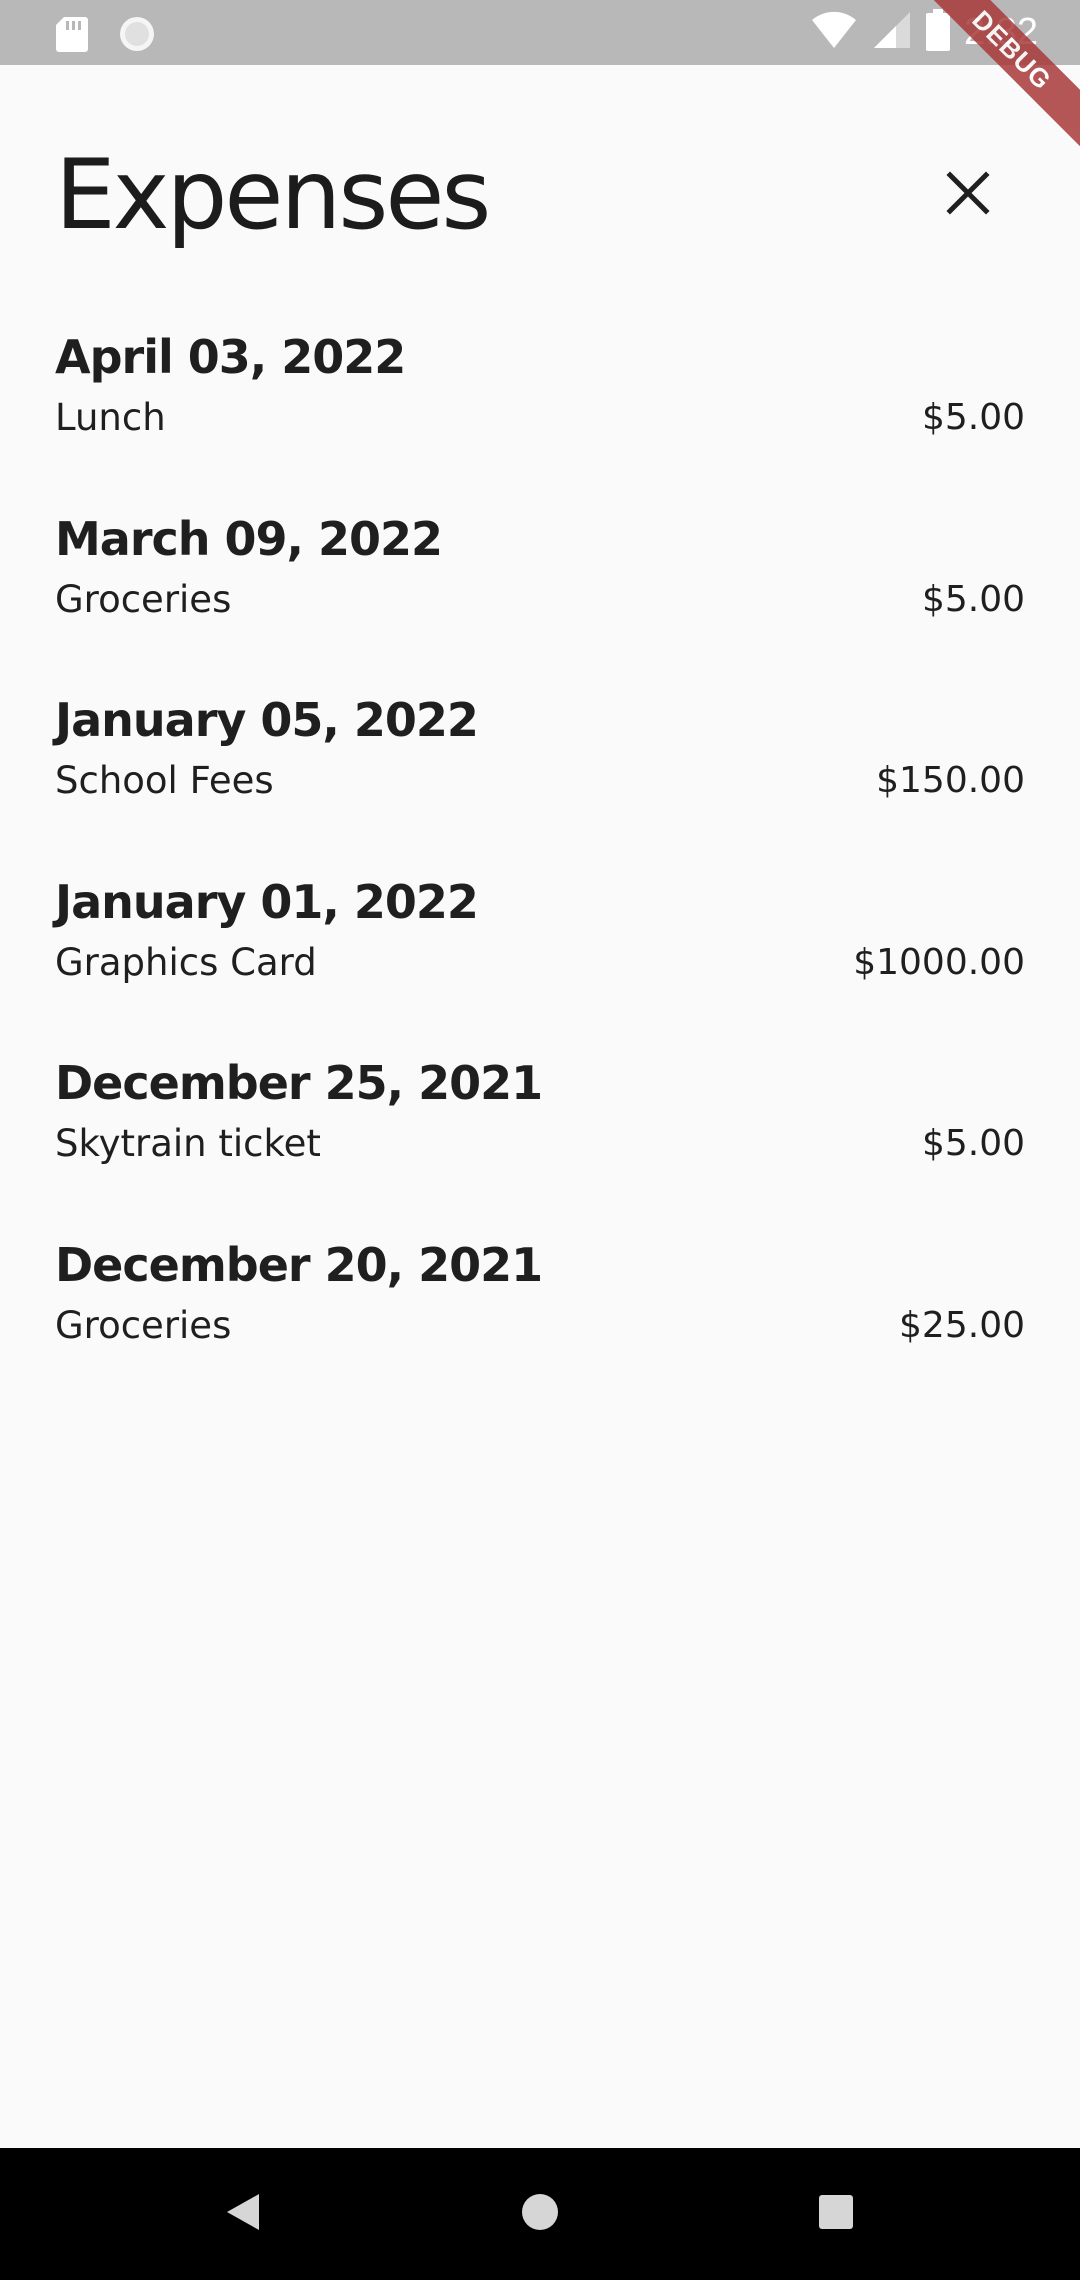  I want to click on signal-icon, so click(892, 32).